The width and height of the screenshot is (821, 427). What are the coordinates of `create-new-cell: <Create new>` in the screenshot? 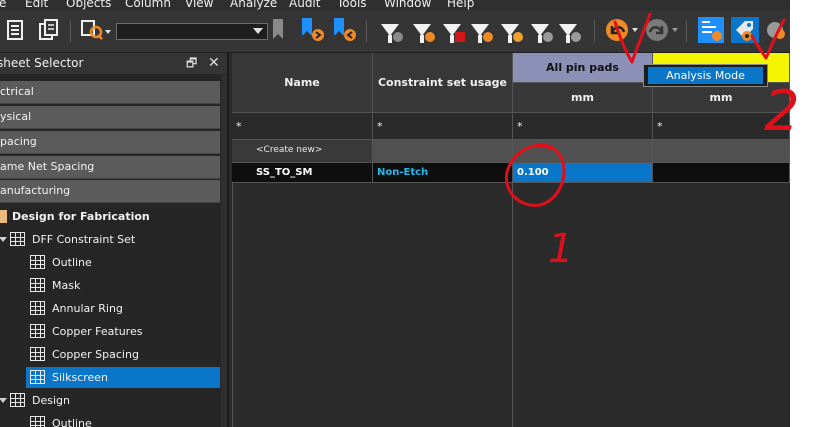 It's located at (302, 151).